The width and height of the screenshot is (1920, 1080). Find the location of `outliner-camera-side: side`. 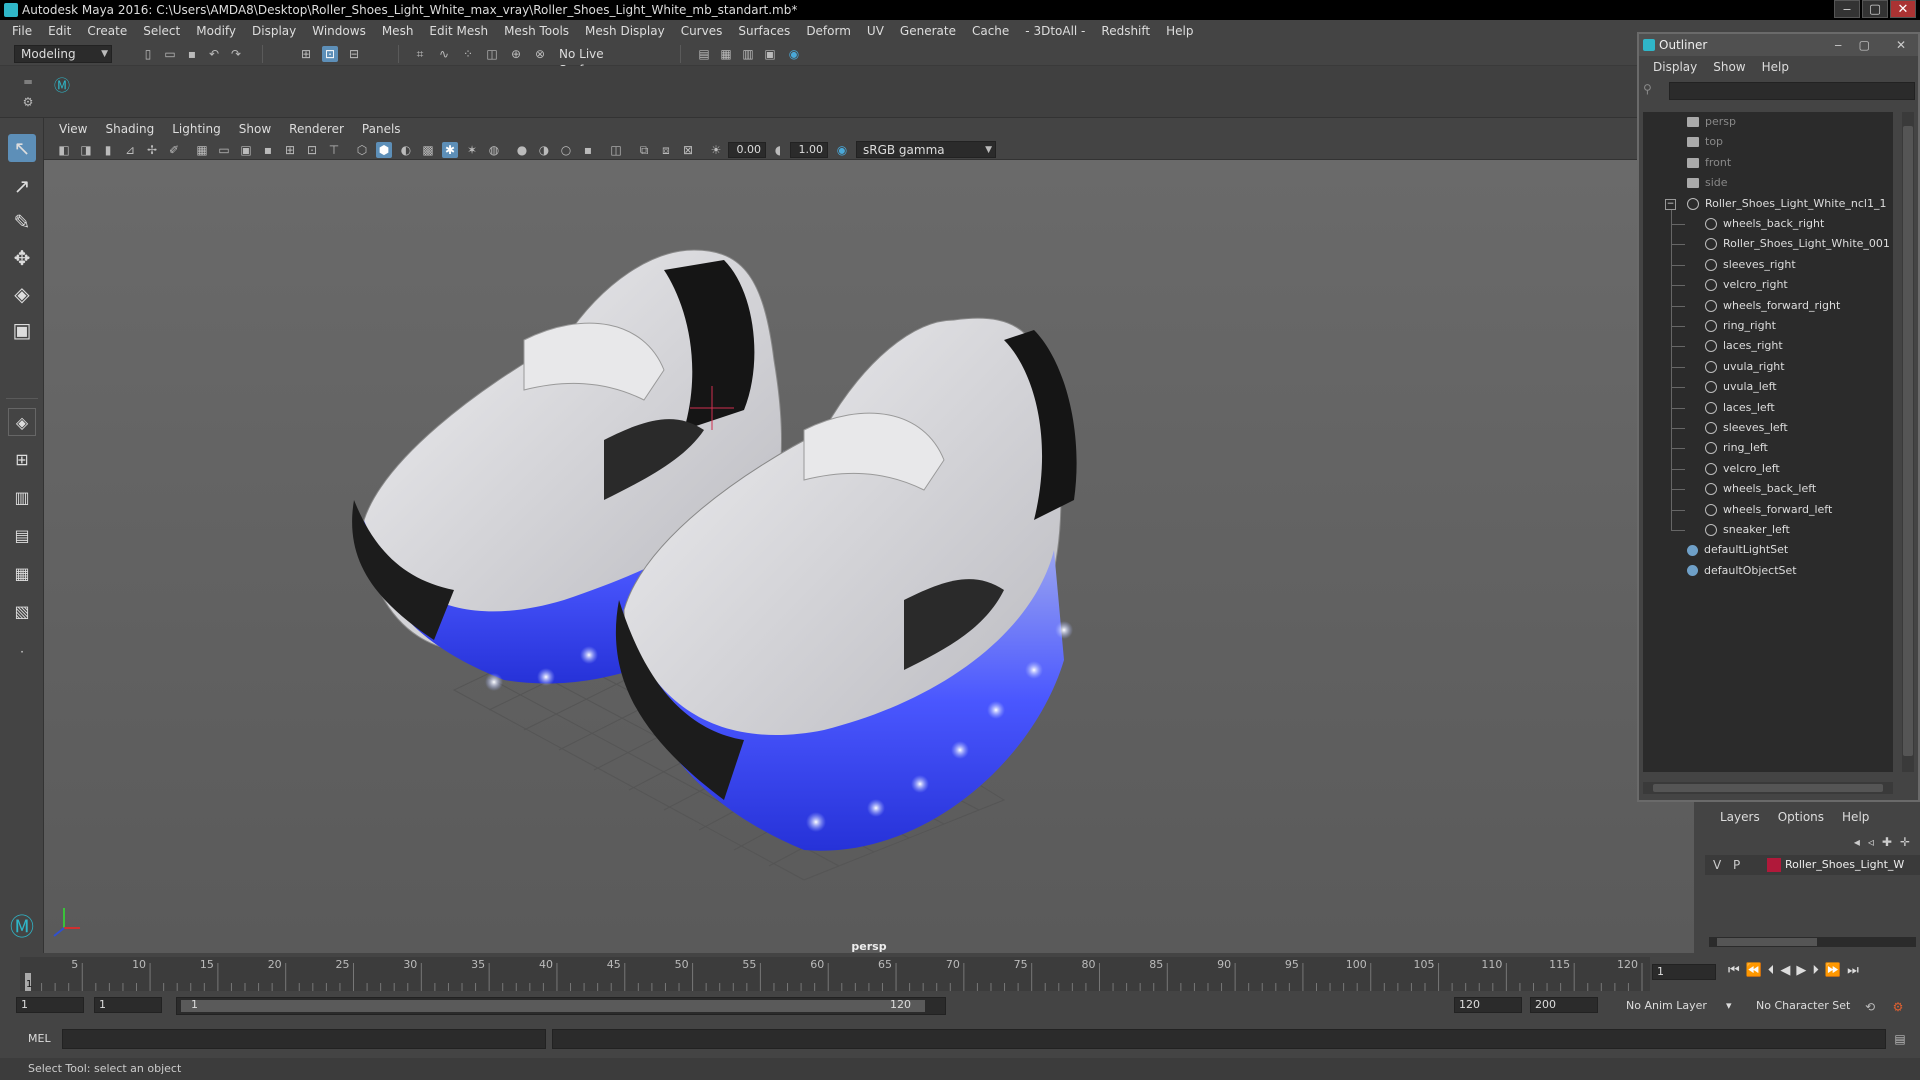

outliner-camera-side: side is located at coordinates (1707, 183).